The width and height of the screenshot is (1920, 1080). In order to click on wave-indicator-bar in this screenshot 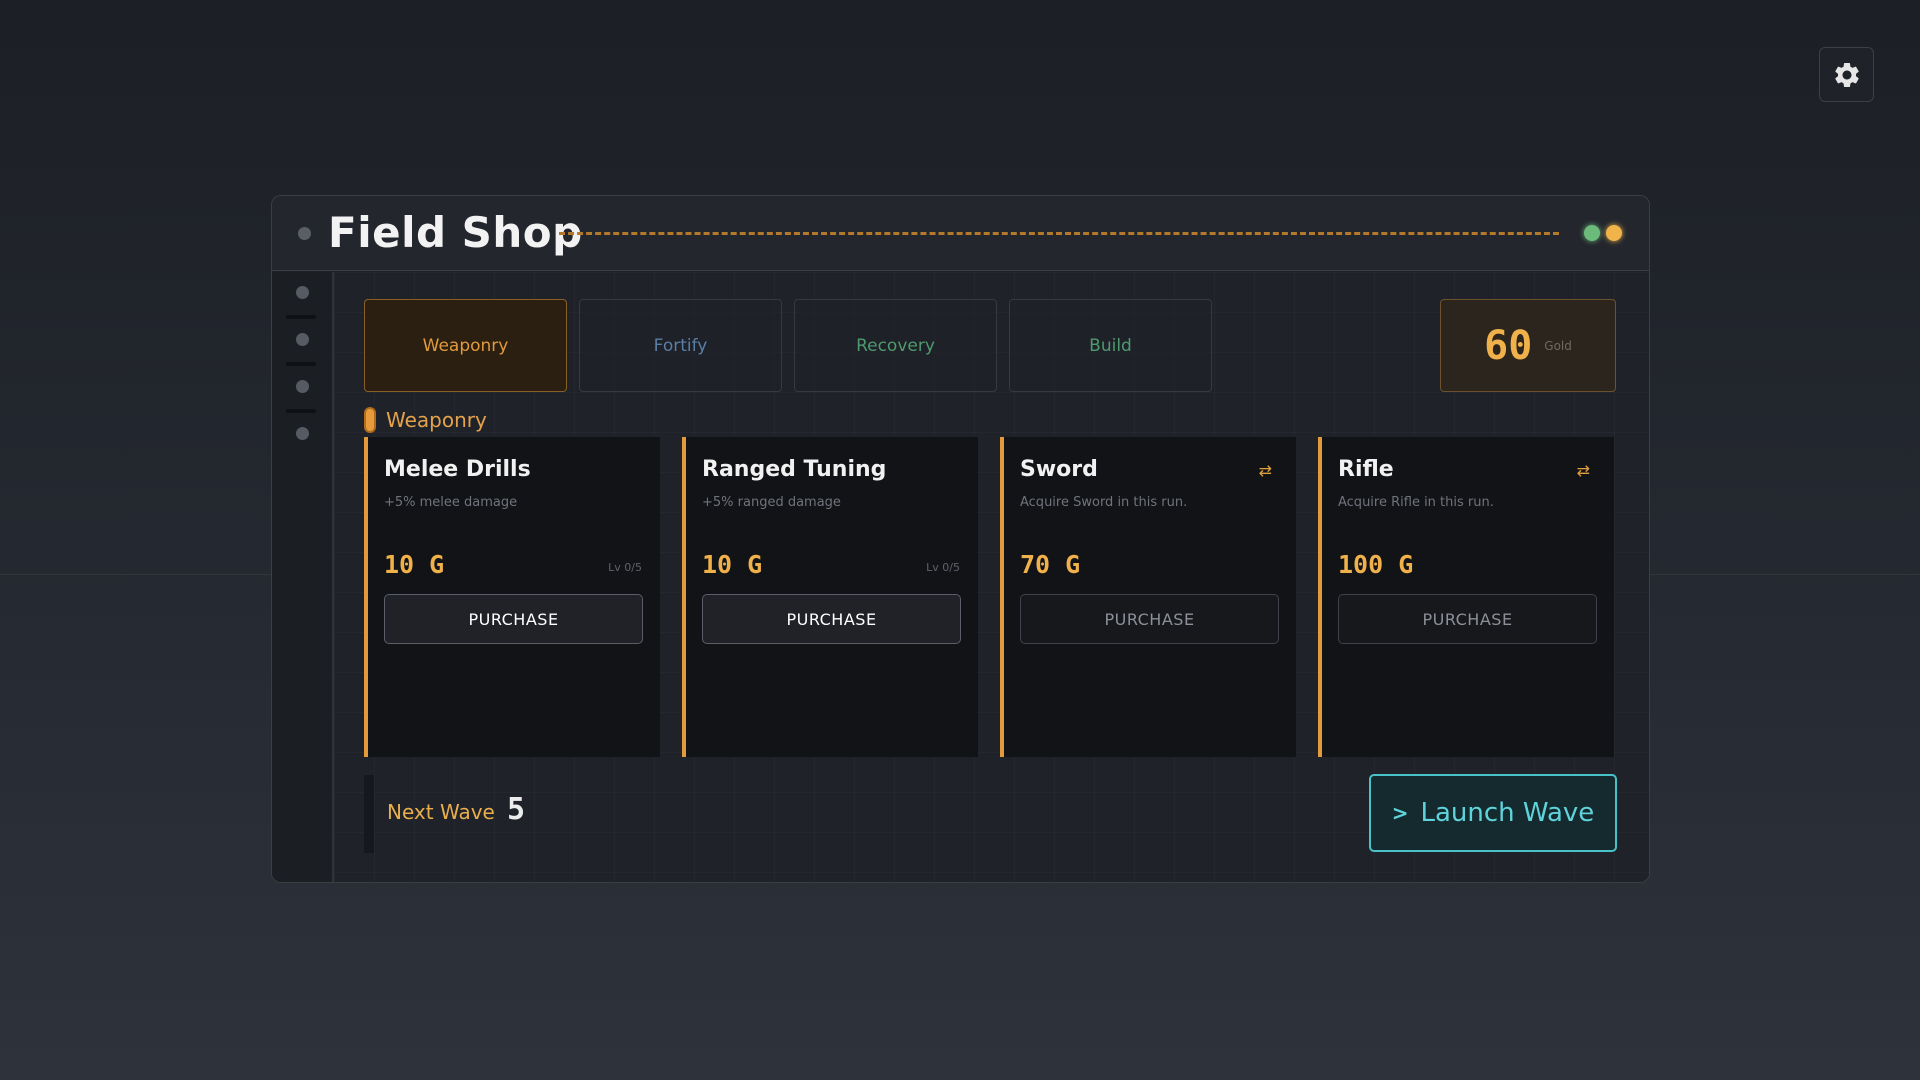, I will do `click(369, 814)`.